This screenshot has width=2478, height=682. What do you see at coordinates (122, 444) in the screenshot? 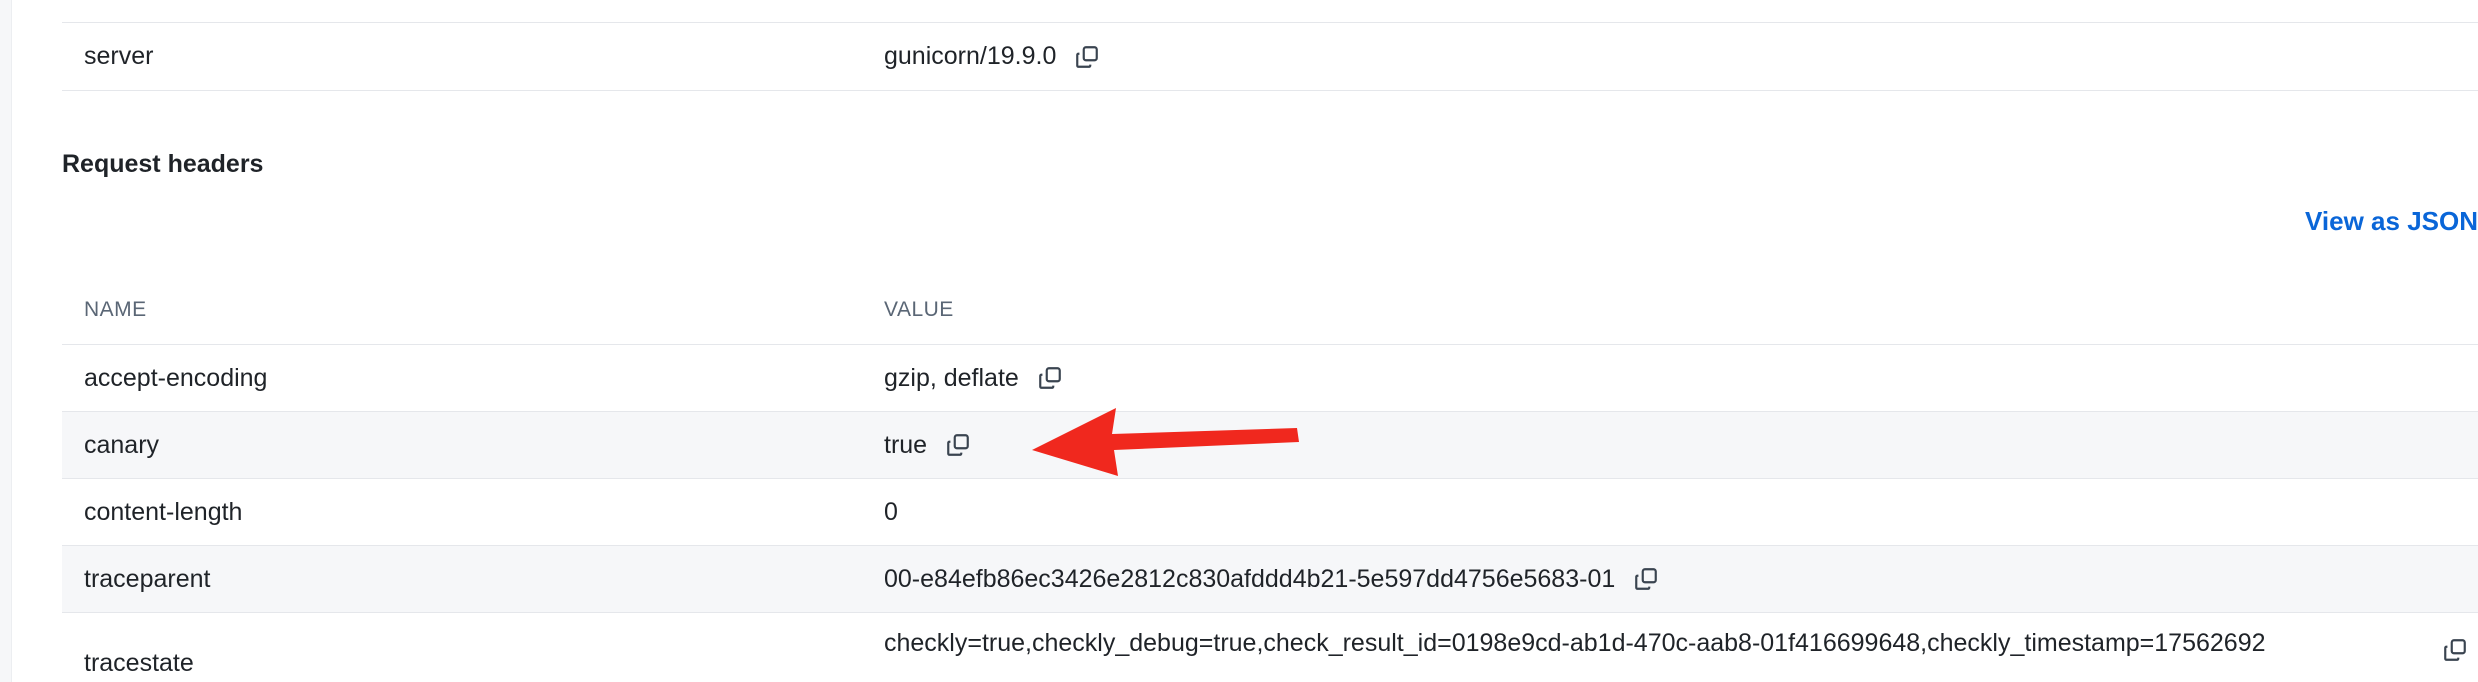
I see `header-name: canary` at bounding box center [122, 444].